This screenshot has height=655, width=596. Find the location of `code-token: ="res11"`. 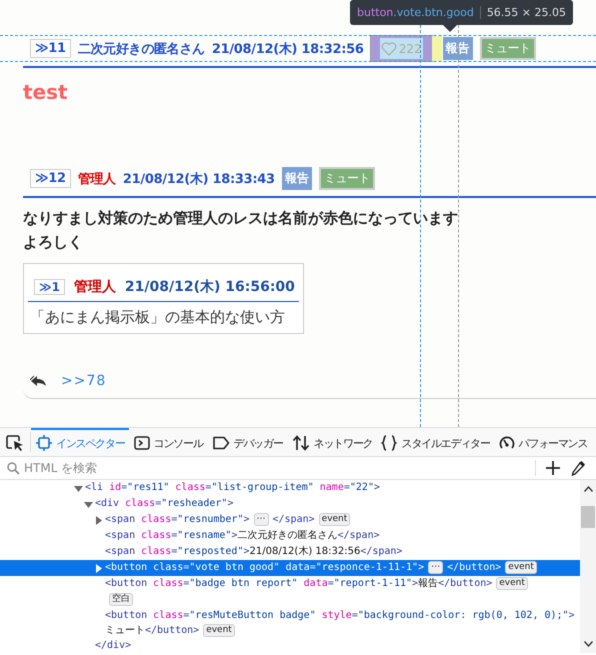

code-token: ="res11" is located at coordinates (145, 487).